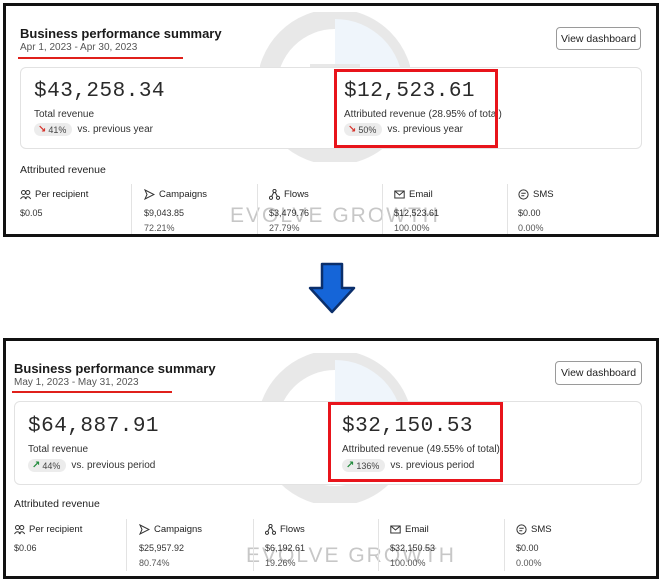 The image size is (662, 582). Describe the element at coordinates (199, 211) in the screenshot. I see `column-campaigns: Campaigns $9,043.85 72.21%` at that location.